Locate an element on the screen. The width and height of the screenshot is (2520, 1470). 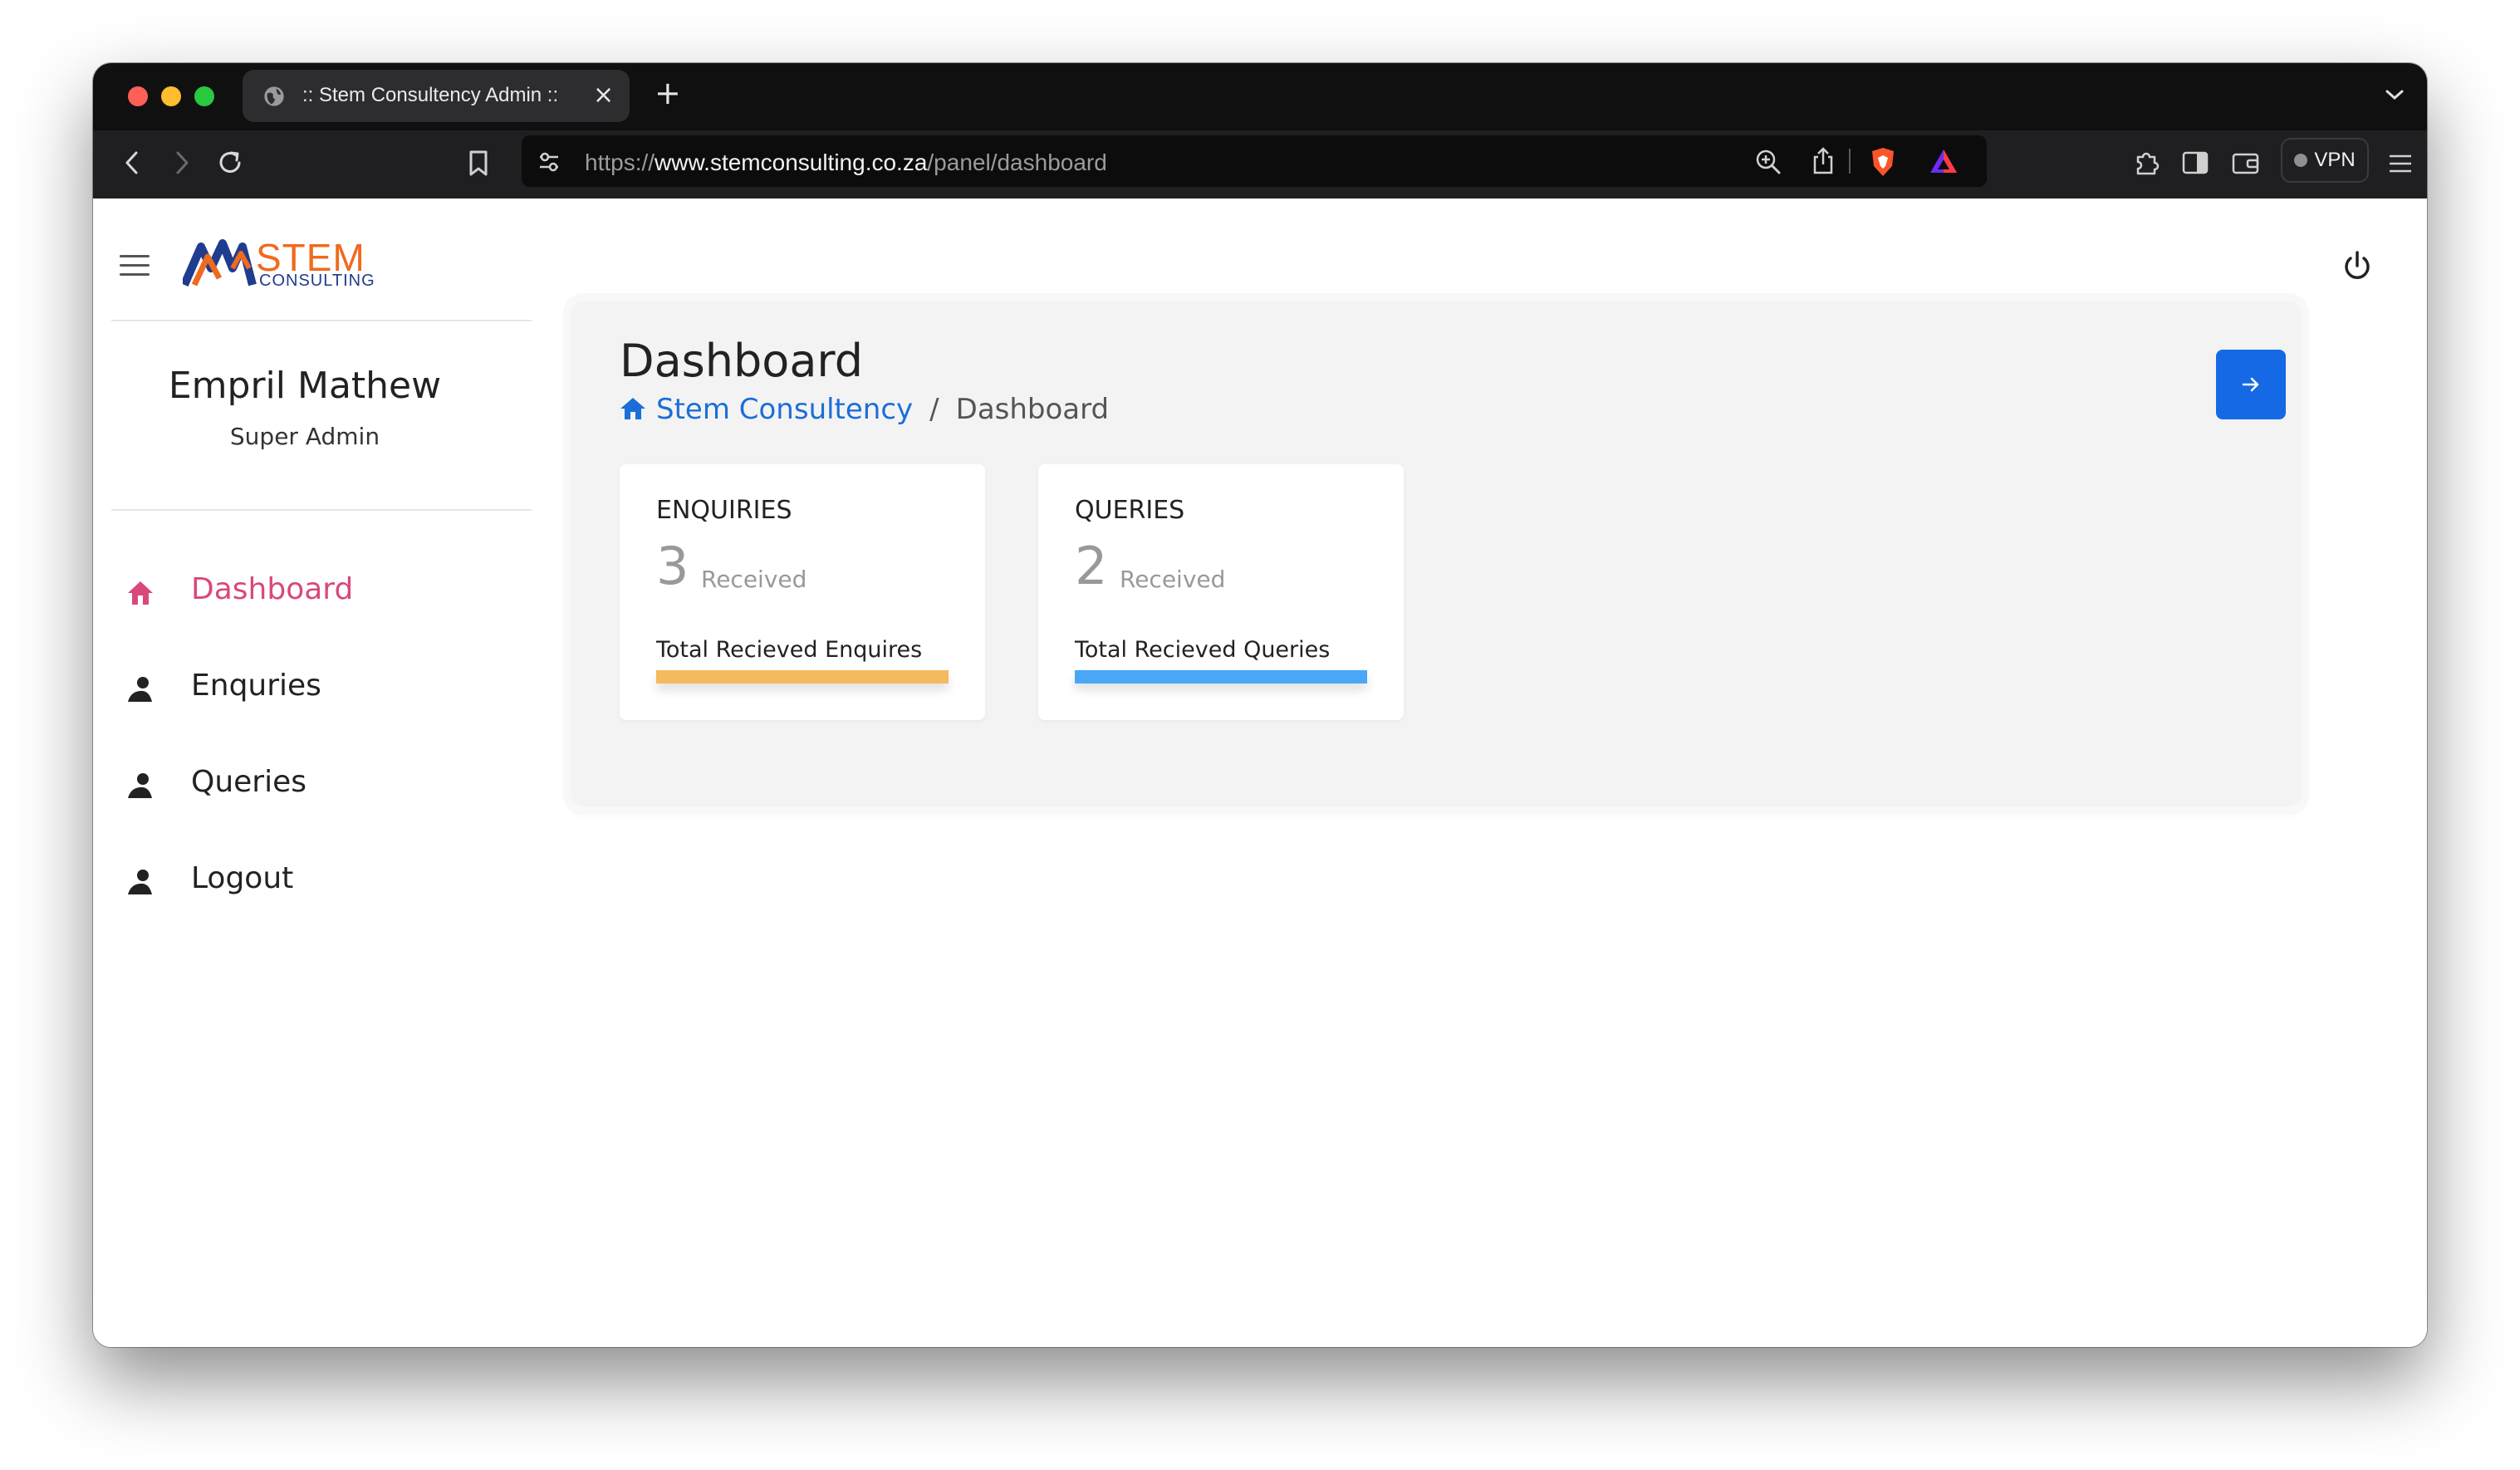
arrow-right-icon is located at coordinates (2250, 384).